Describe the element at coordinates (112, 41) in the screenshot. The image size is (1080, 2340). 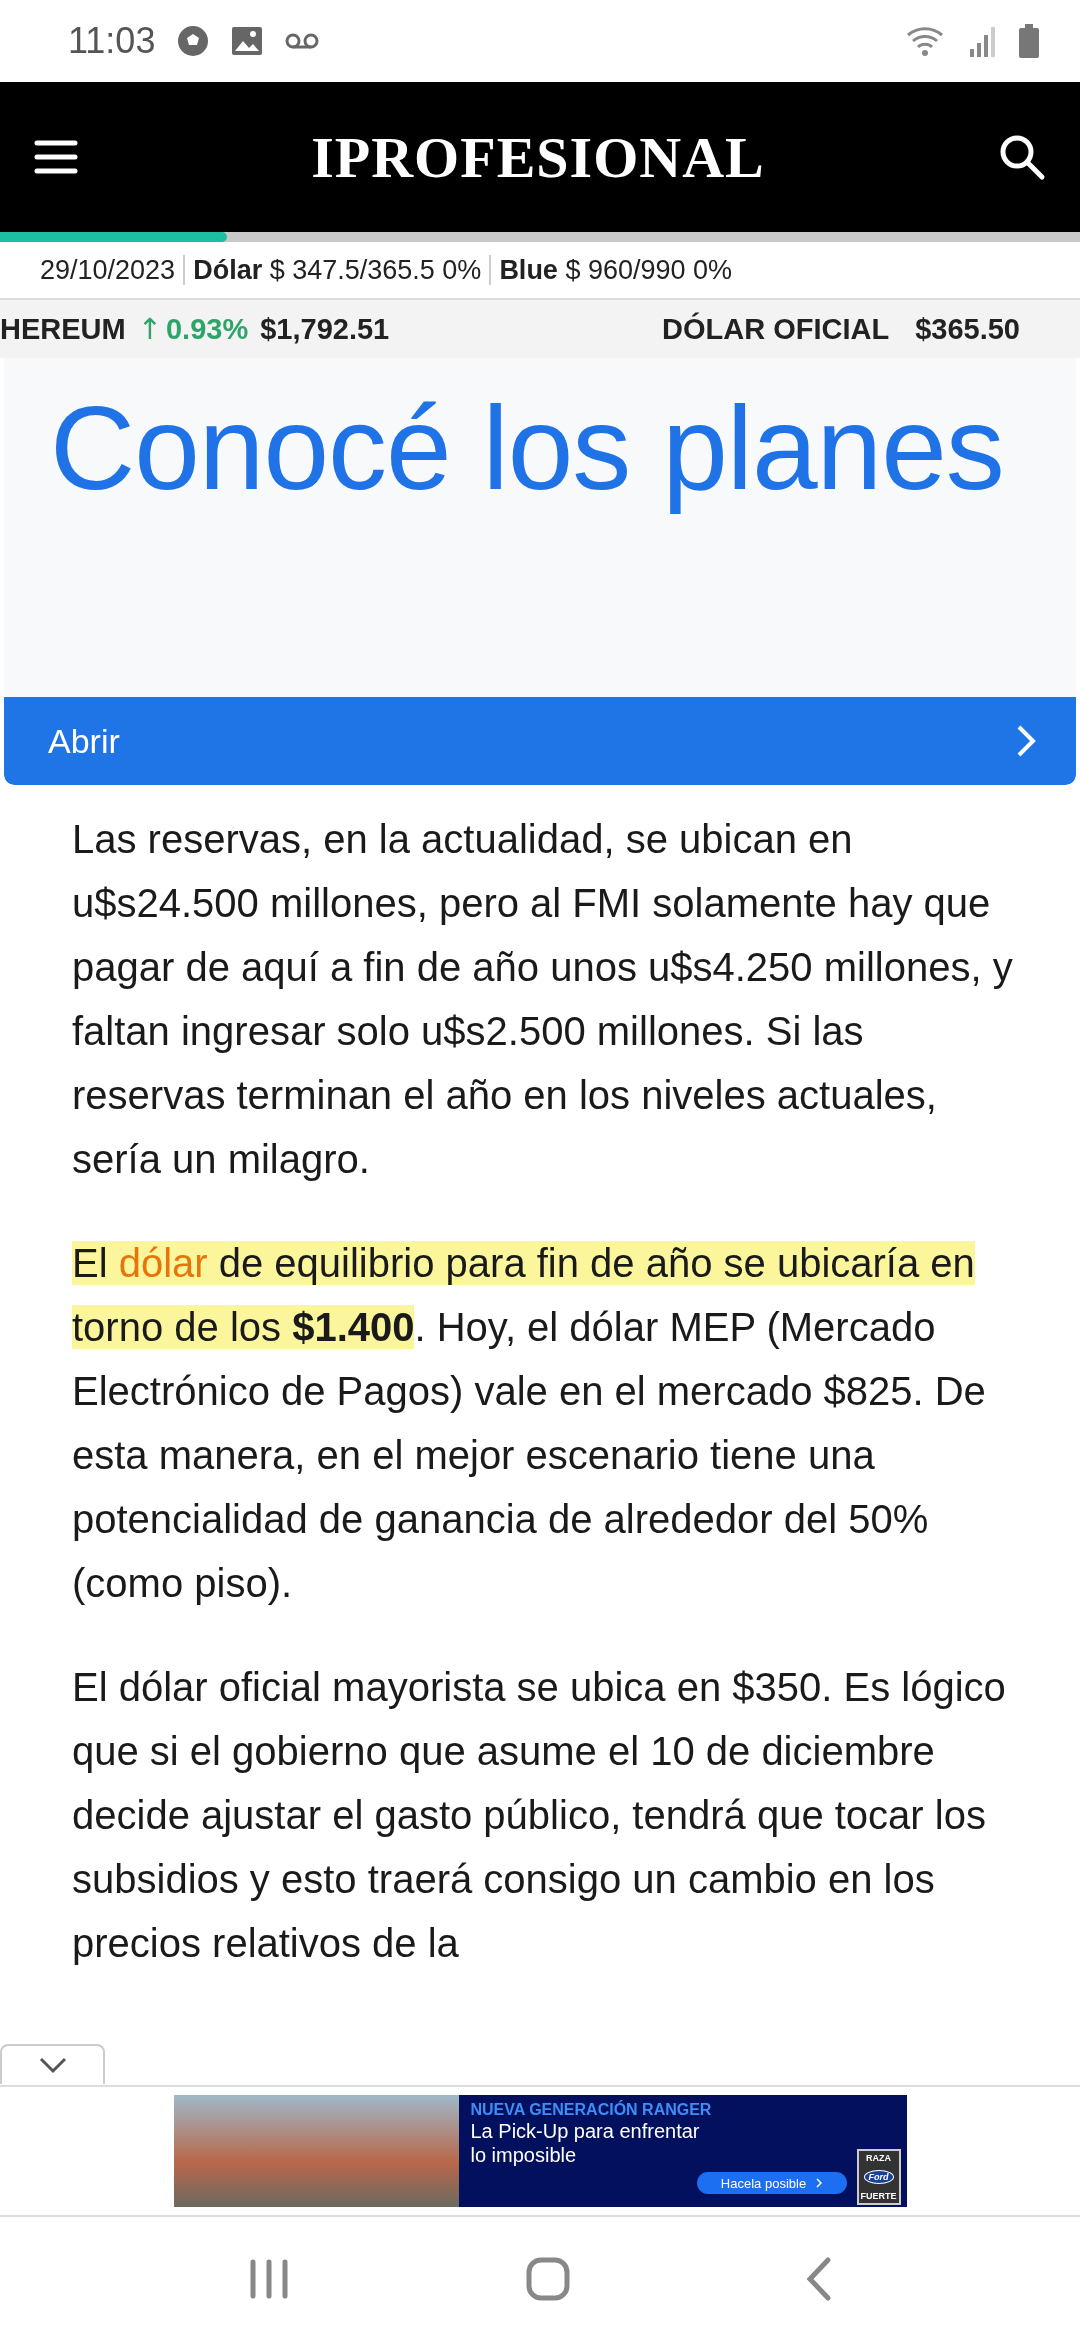
I see `status-time: 11:03` at that location.